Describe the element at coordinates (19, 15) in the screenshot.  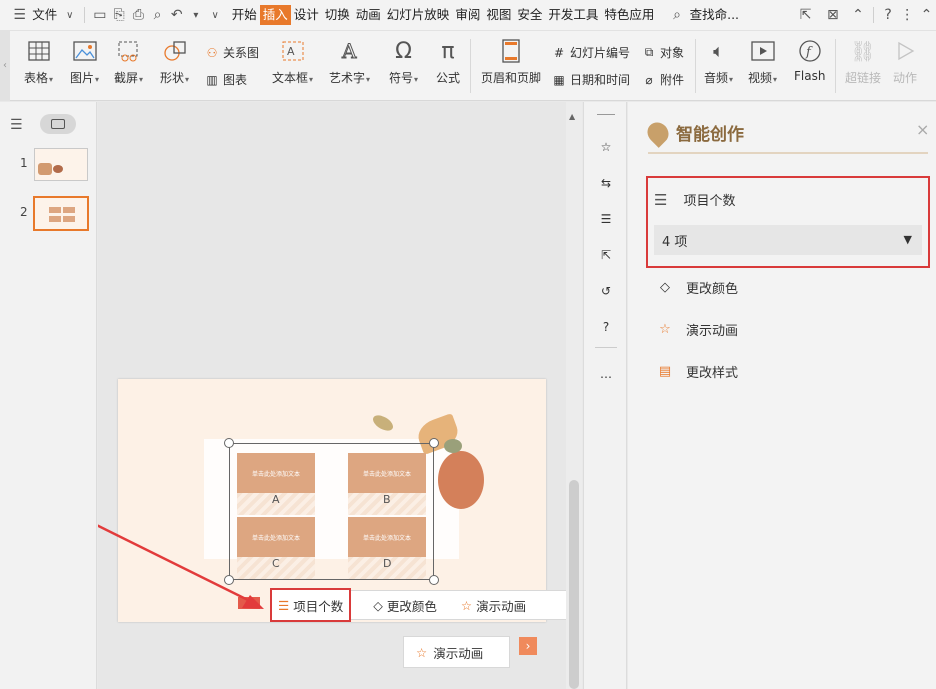
I see `menu-icon: ☰` at that location.